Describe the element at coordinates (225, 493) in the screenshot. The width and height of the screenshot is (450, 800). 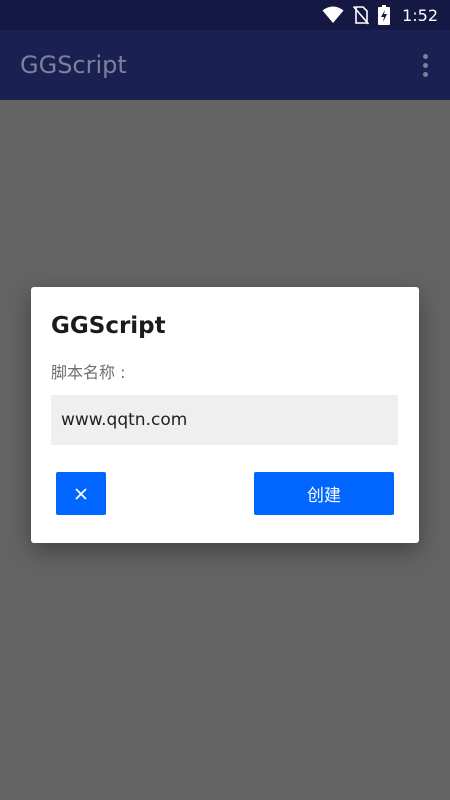
I see `dialog-actions: 创建` at that location.